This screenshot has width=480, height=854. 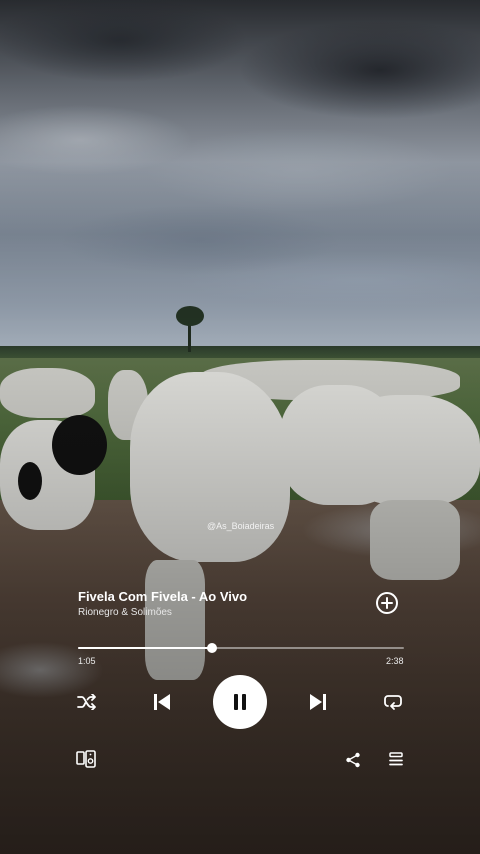 I want to click on repeat-button, so click(x=393, y=702).